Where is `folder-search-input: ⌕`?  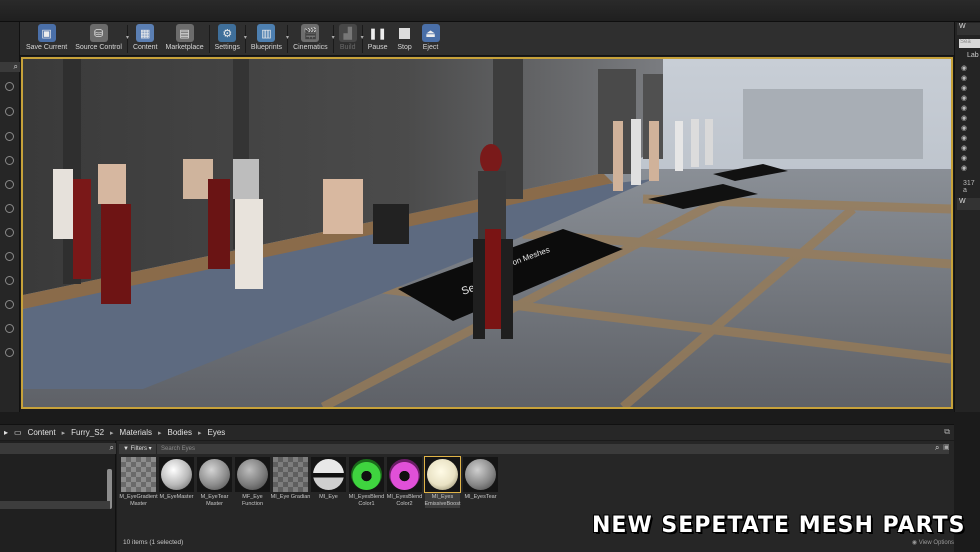
folder-search-input: ⌕ is located at coordinates (58, 448).